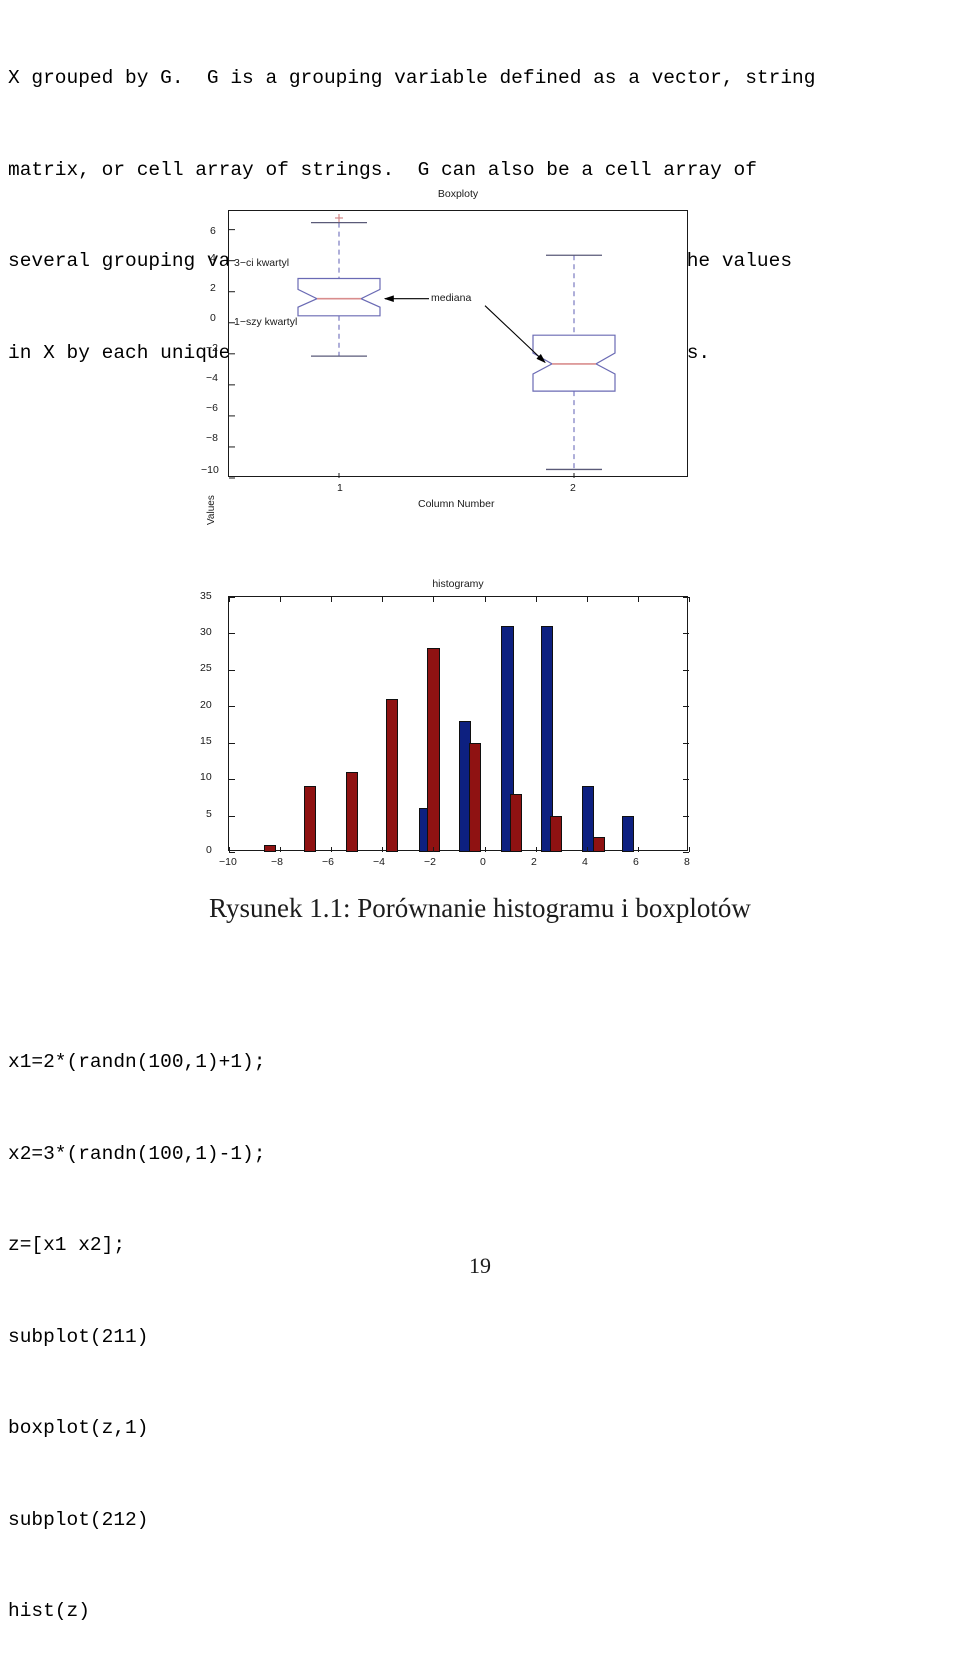 The height and width of the screenshot is (1657, 960). I want to click on boxplot-graphics, so click(422, 346).